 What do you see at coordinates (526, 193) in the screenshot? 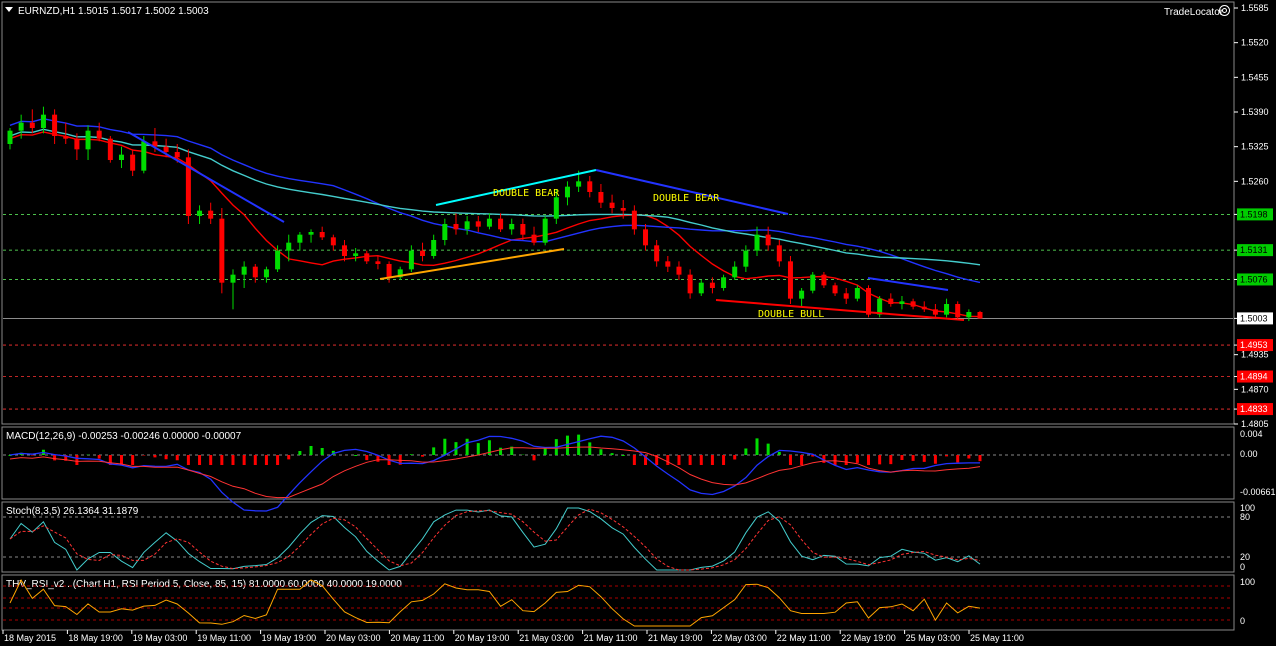
I see `annotation-double-bear-1: DOUBLE BEAR` at bounding box center [526, 193].